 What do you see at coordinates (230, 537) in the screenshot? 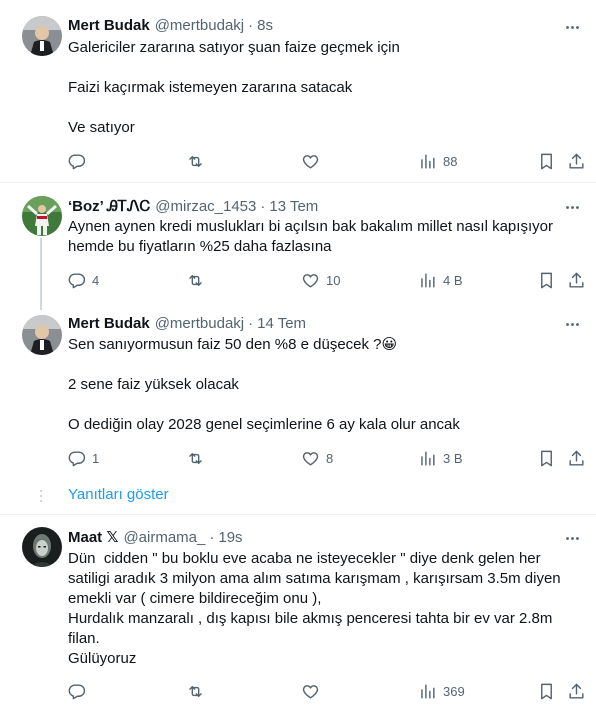
I see `timestamp: 19s` at bounding box center [230, 537].